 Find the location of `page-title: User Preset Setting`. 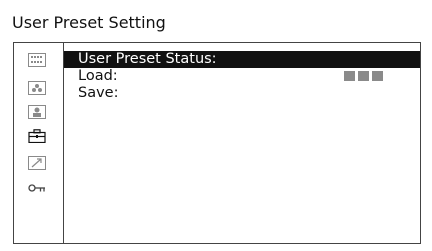

page-title: User Preset Setting is located at coordinates (89, 22).